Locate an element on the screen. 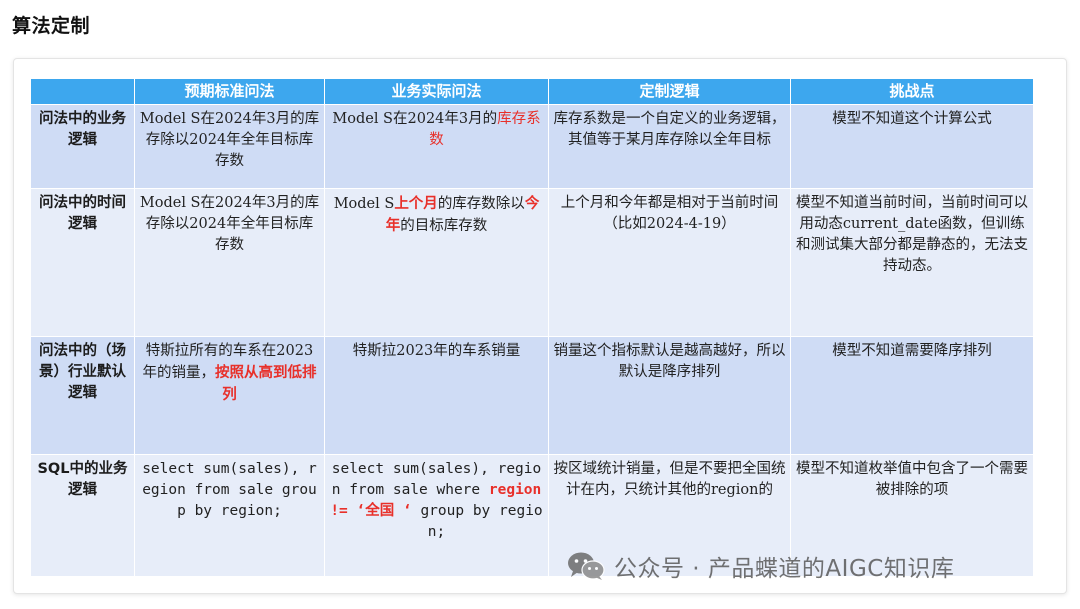  cell-standard: 特斯拉所有的车系在2023年的销量，按照从高到低排列 is located at coordinates (229, 395).